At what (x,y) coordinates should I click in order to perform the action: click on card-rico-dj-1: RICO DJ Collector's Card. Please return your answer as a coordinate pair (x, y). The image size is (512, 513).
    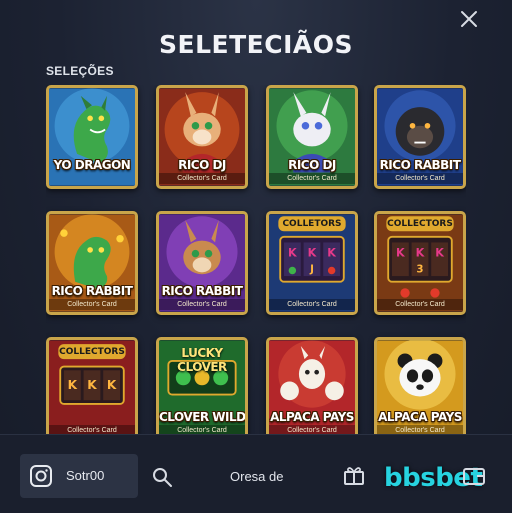
    Looking at the image, I should click on (202, 137).